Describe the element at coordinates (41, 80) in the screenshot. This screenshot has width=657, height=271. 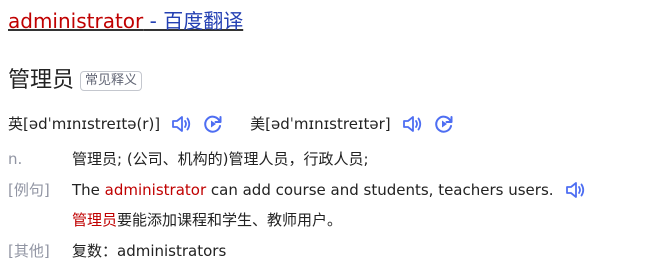
I see `headword: 管理员` at that location.